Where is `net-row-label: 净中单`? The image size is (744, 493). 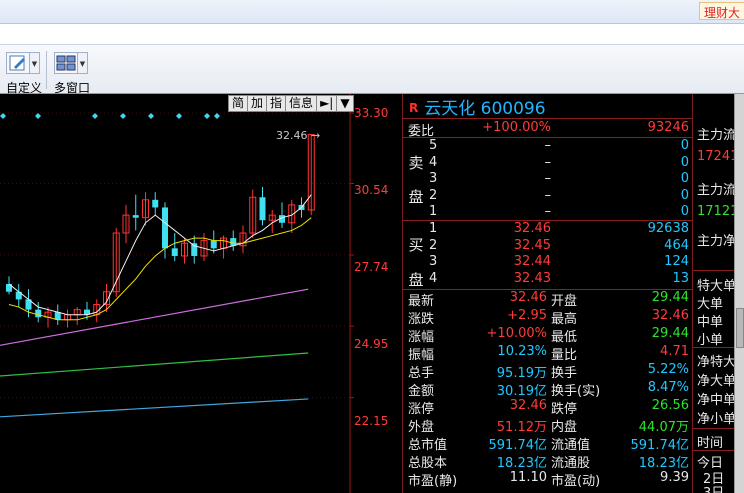
net-row-label: 净中单 is located at coordinates (717, 400).